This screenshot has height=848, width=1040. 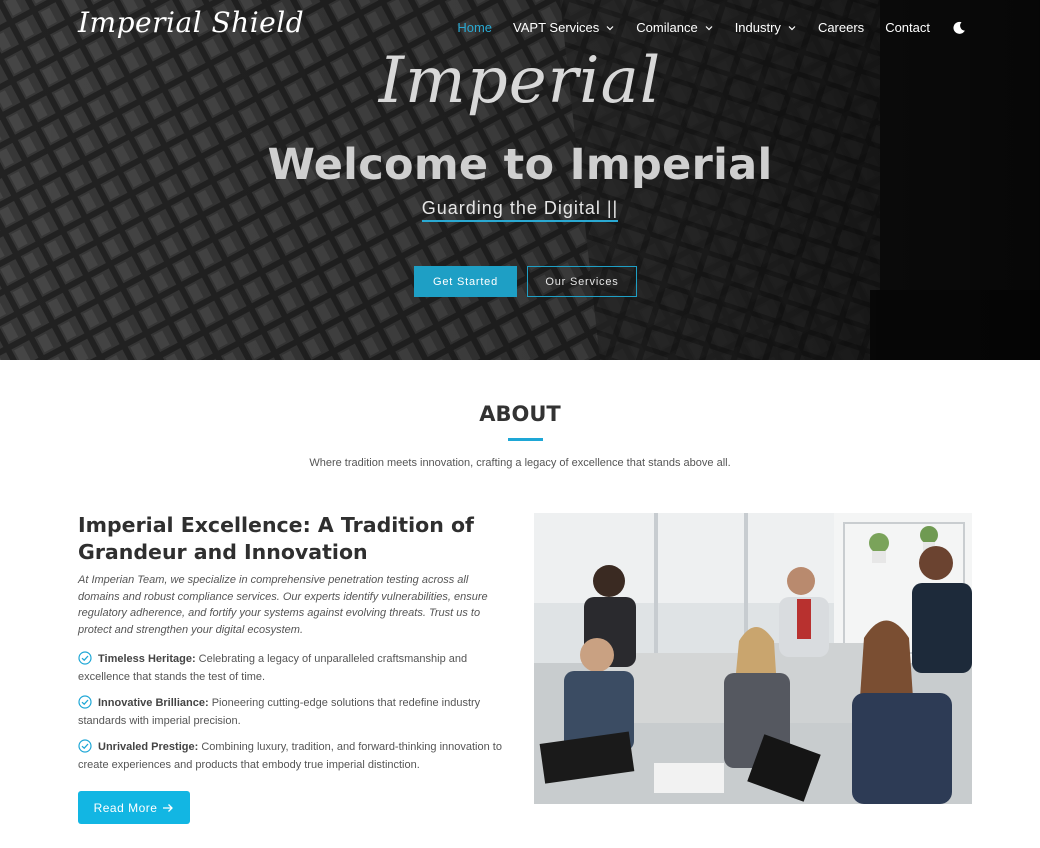 What do you see at coordinates (525, 281) in the screenshot?
I see `hero-buttons: Get Started Our Services` at bounding box center [525, 281].